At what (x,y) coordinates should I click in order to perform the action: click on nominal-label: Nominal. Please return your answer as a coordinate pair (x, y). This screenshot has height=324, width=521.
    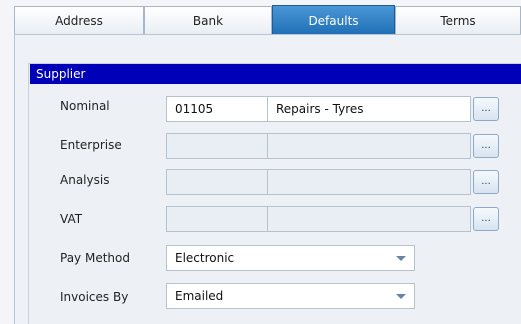
    Looking at the image, I should click on (85, 106).